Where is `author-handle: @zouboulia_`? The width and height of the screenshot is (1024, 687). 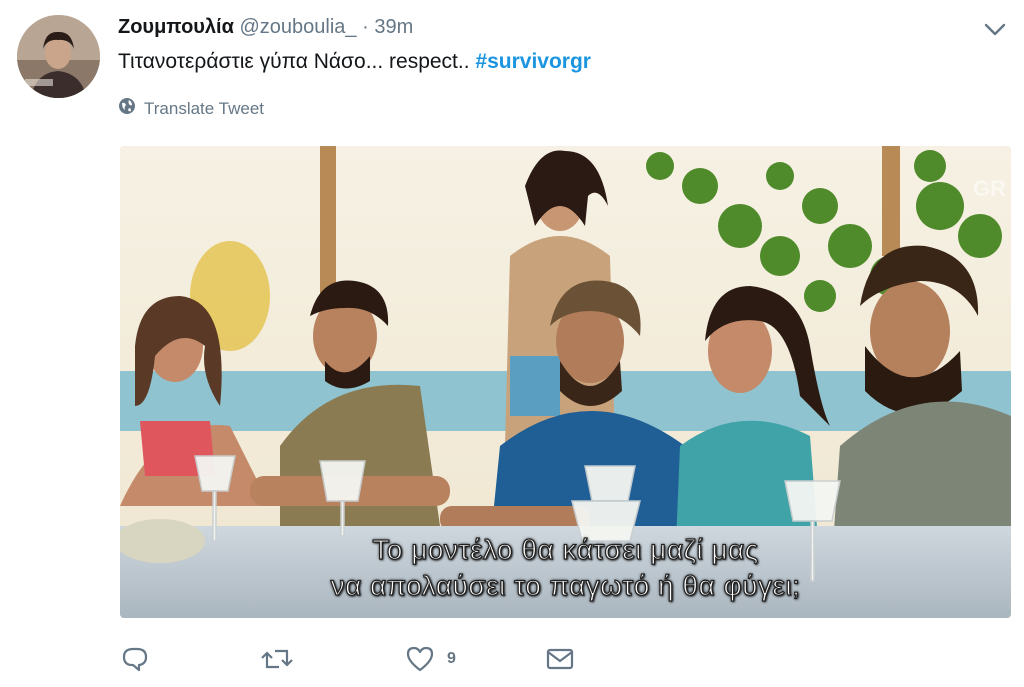
author-handle: @zouboulia_ is located at coordinates (297, 27).